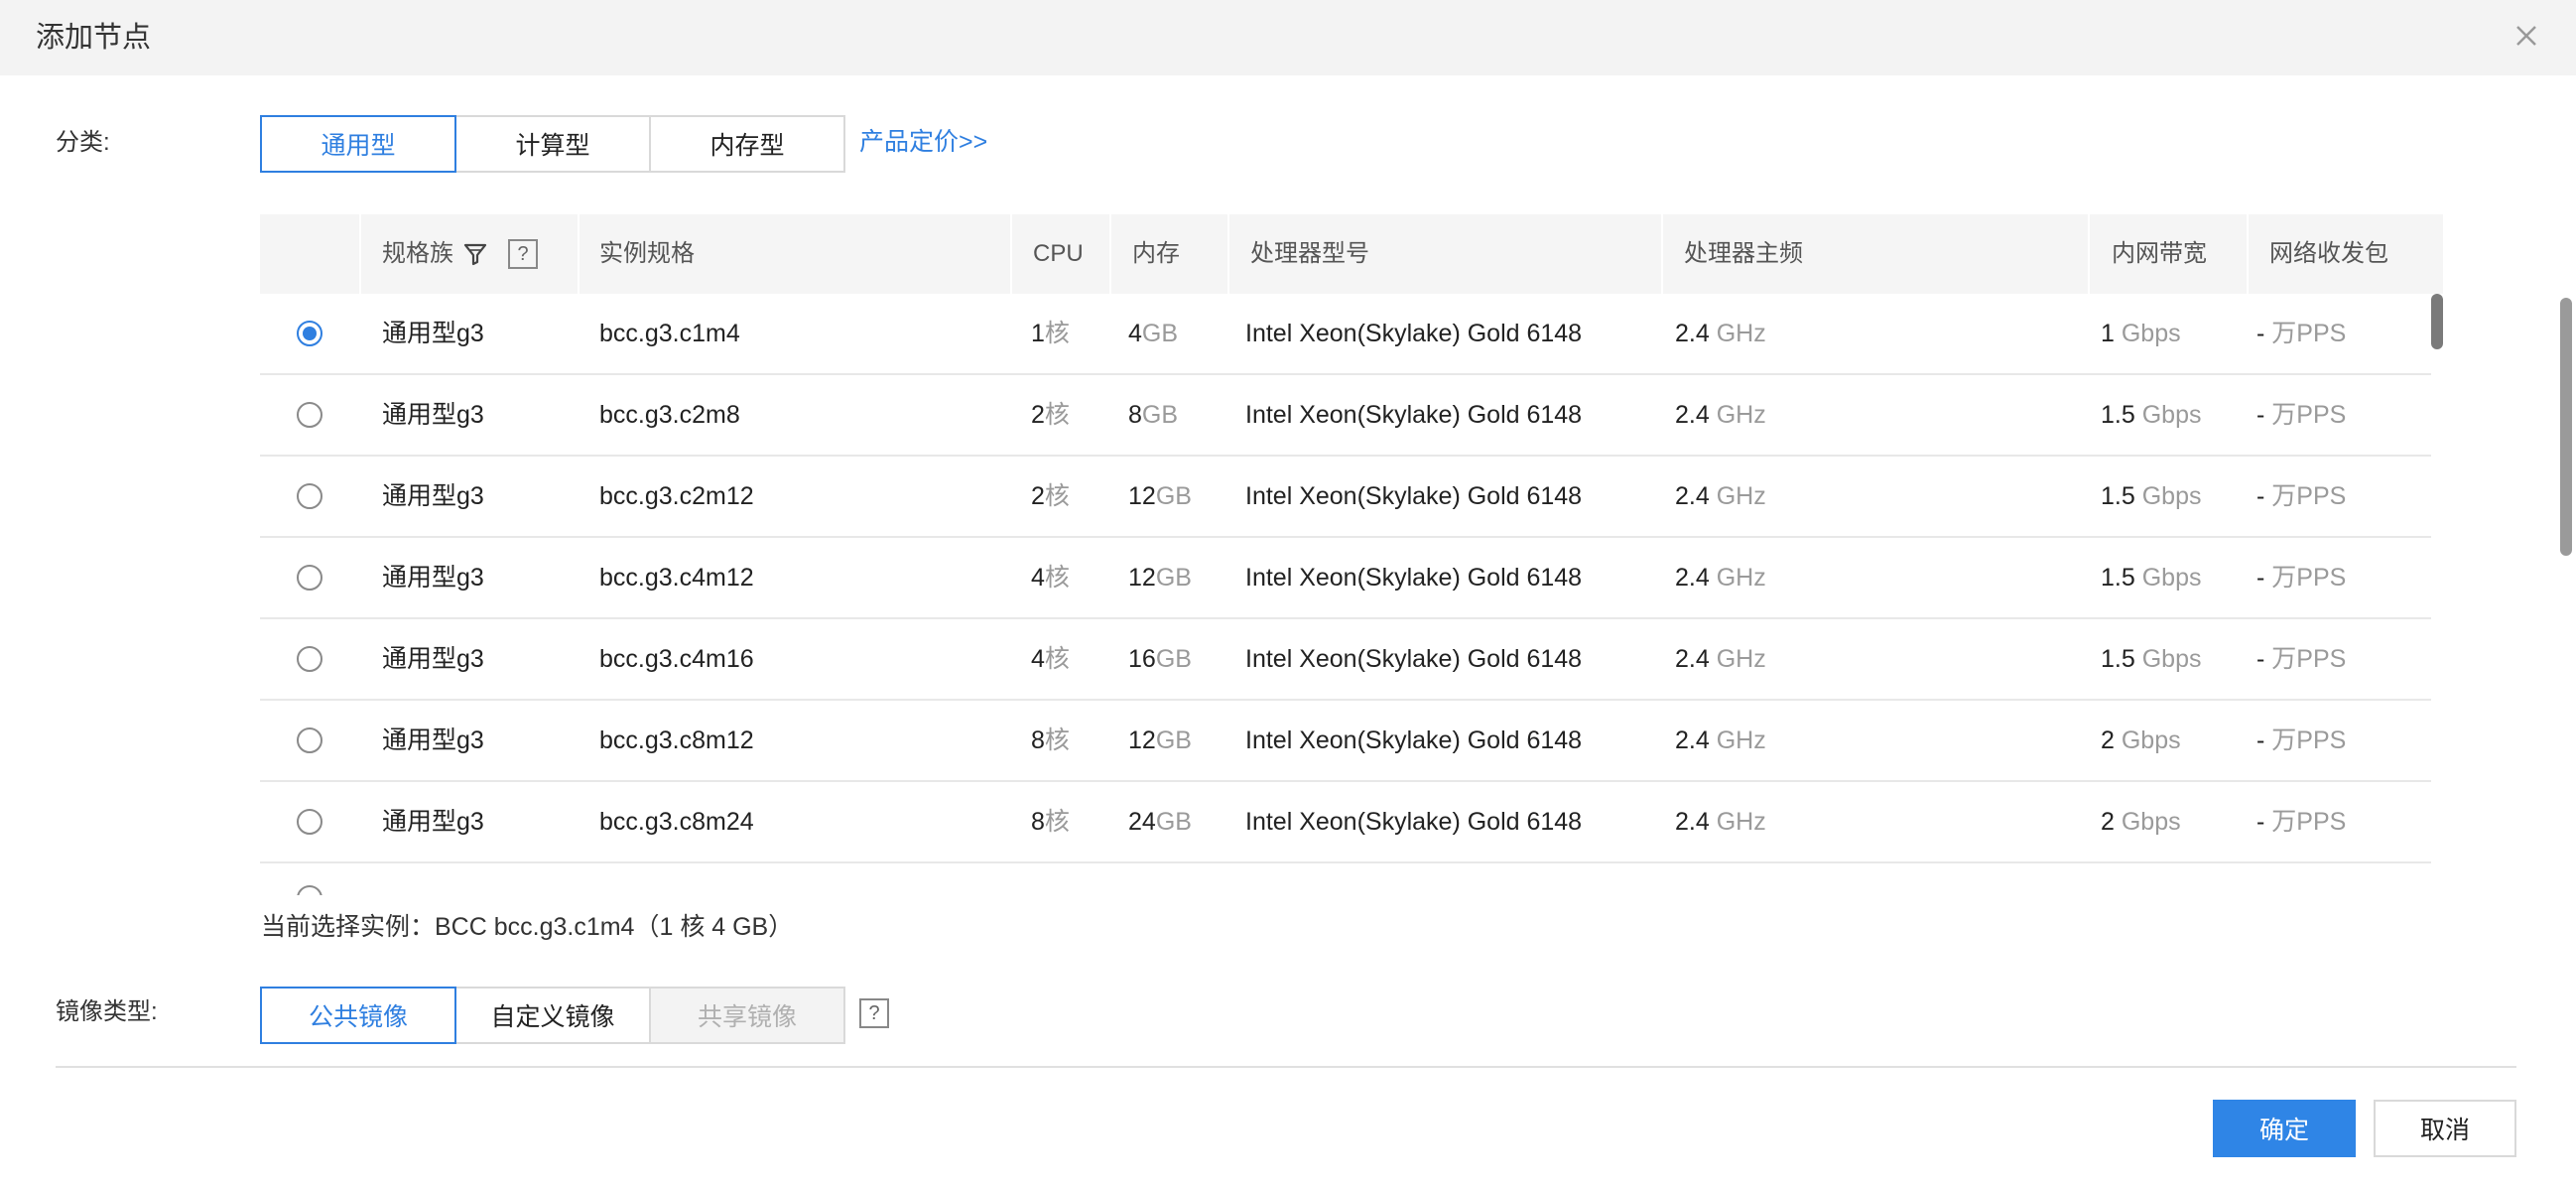 The width and height of the screenshot is (2576, 1187). What do you see at coordinates (1160, 577) in the screenshot?
I see `cell-mem: 12GB` at bounding box center [1160, 577].